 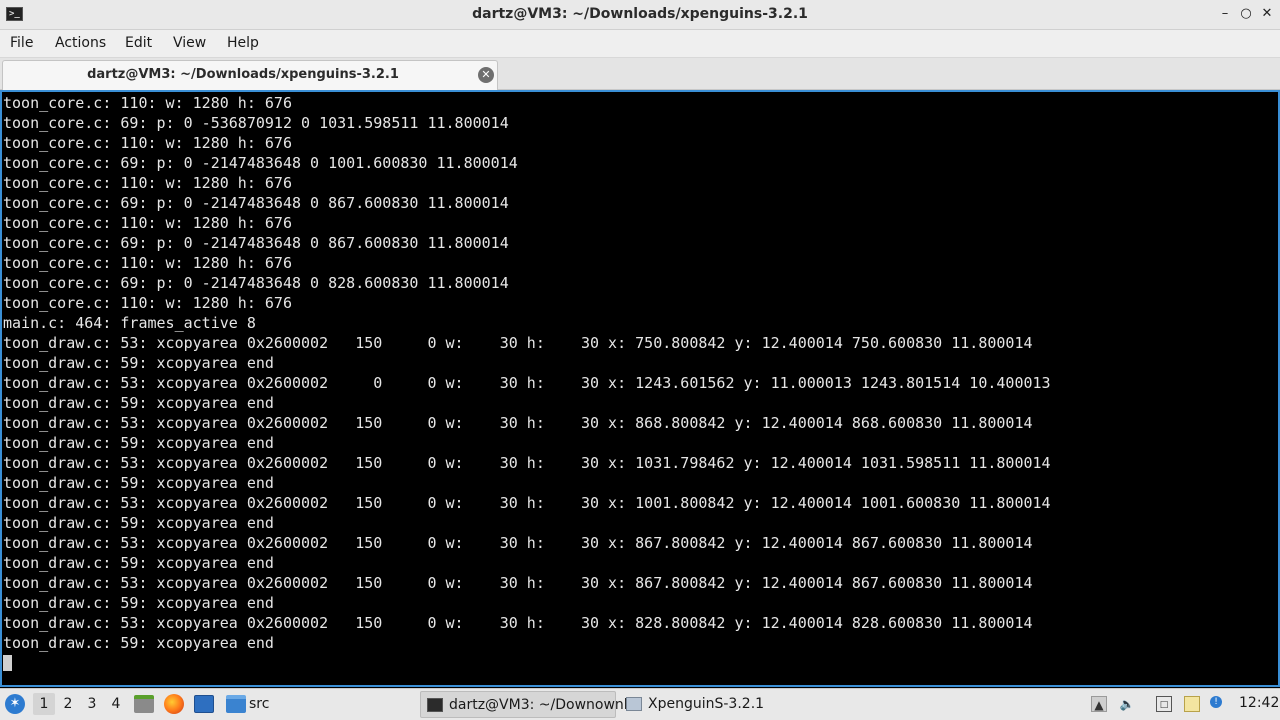 I want to click on task-xpenguins: XpenguinS-3.2.1, so click(x=700, y=704).